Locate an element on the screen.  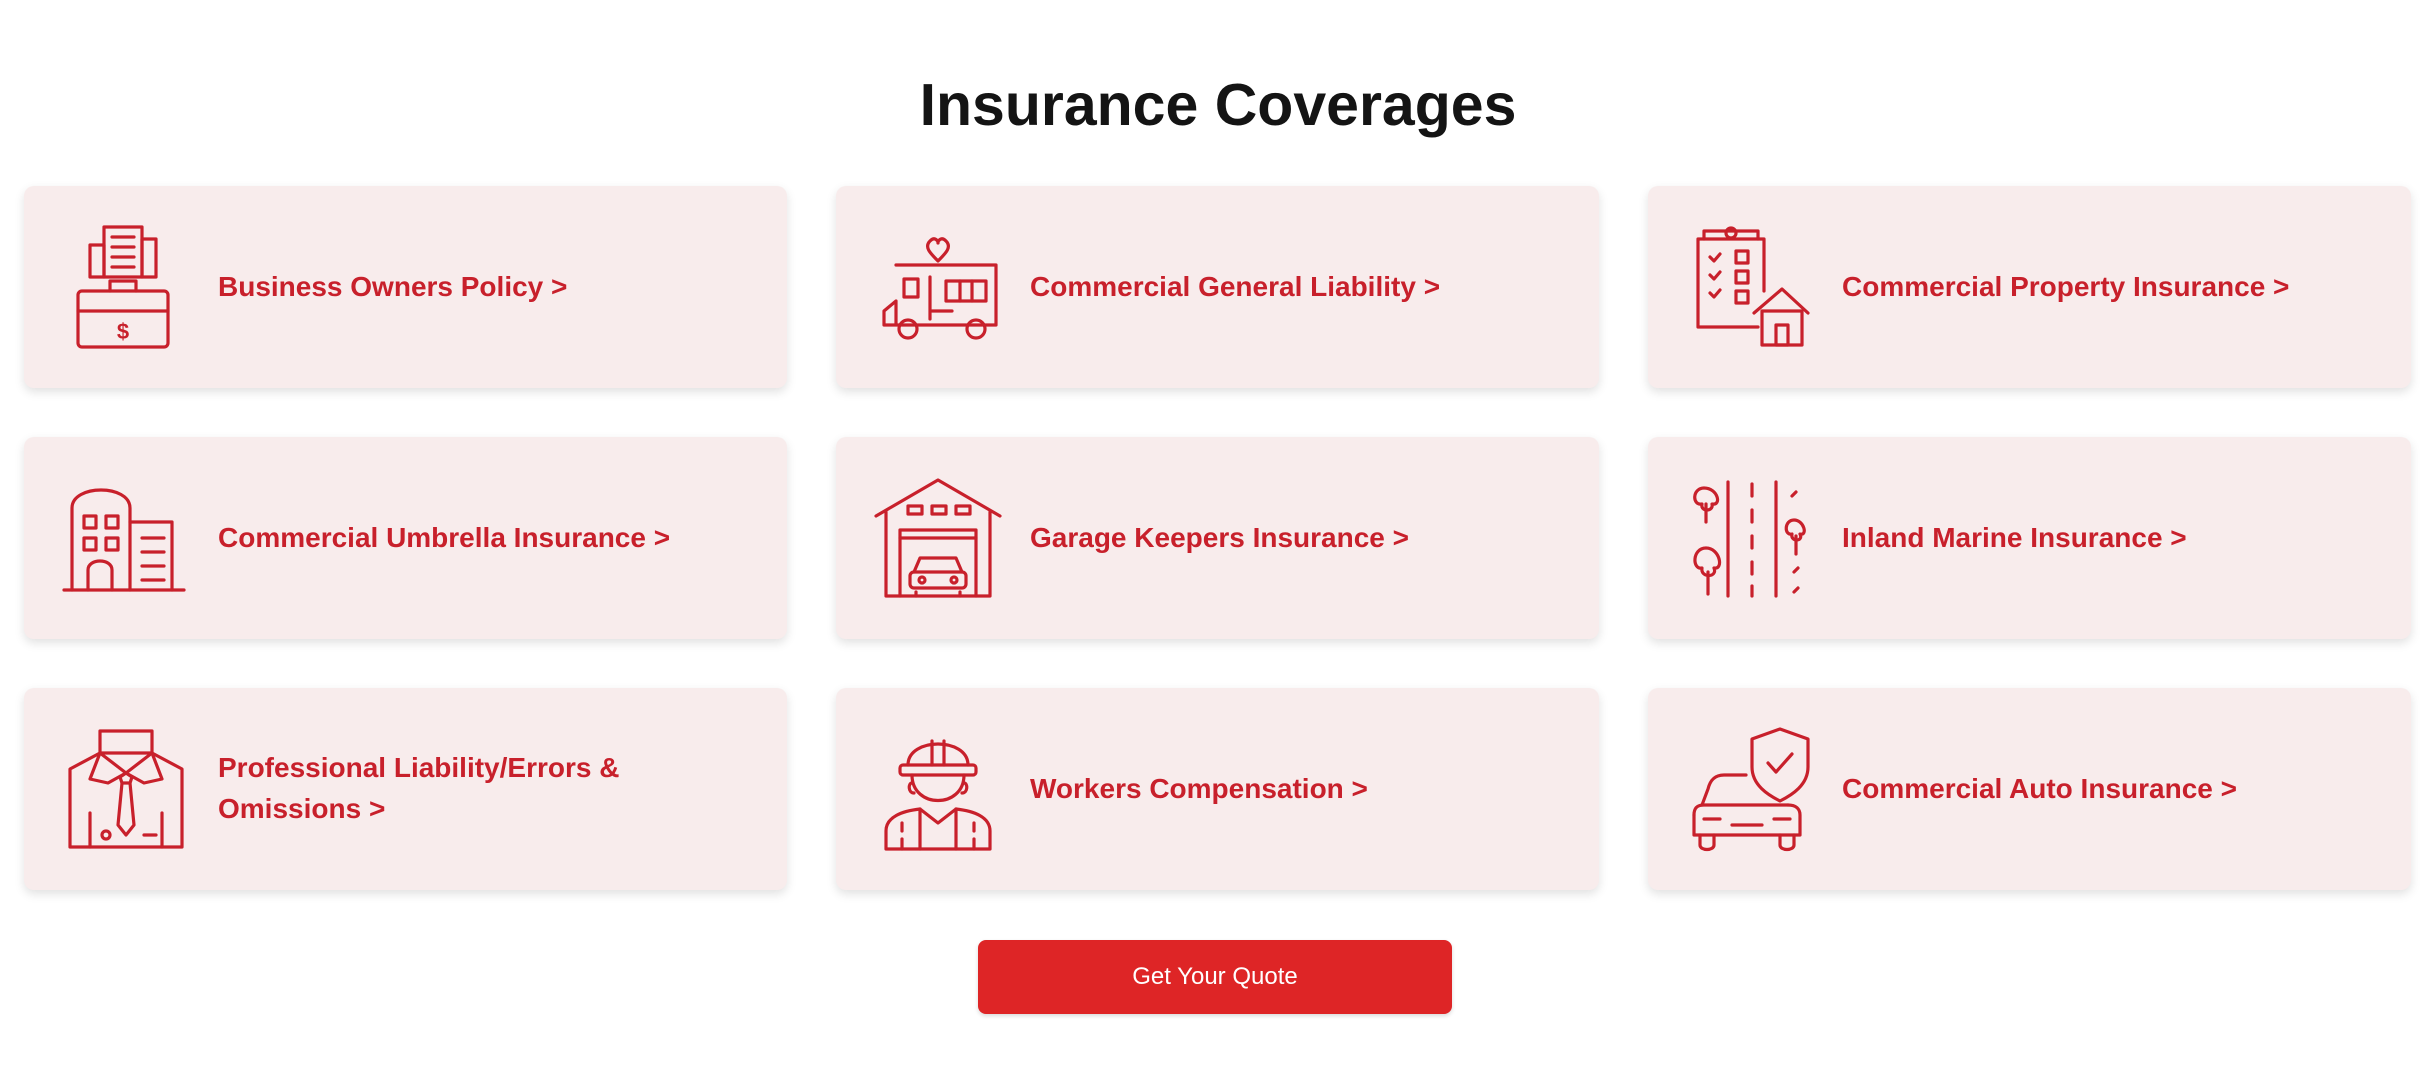
coverage-card-commercial-general-liability: Commercial General Liability > is located at coordinates (1217, 287).